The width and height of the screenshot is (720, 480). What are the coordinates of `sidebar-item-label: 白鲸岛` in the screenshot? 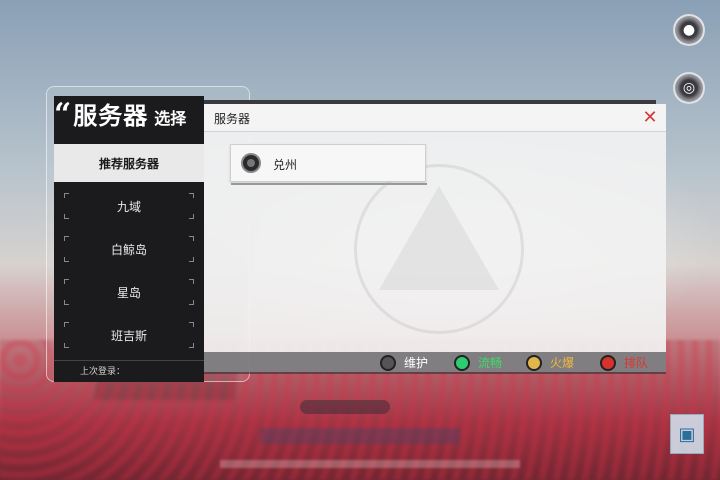 It's located at (128, 249).